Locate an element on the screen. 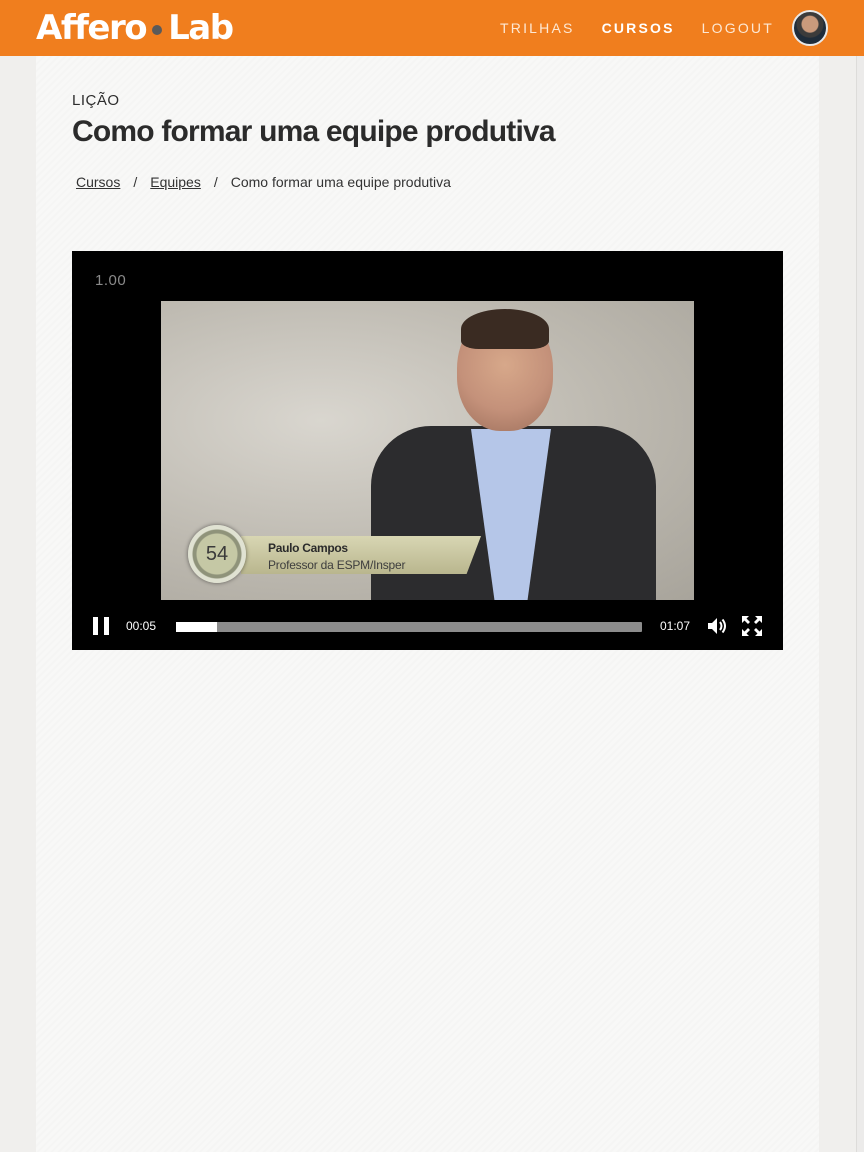 This screenshot has height=1152, width=864. main-nav: TRILHAS CURSOS LOGOUT is located at coordinates (650, 28).